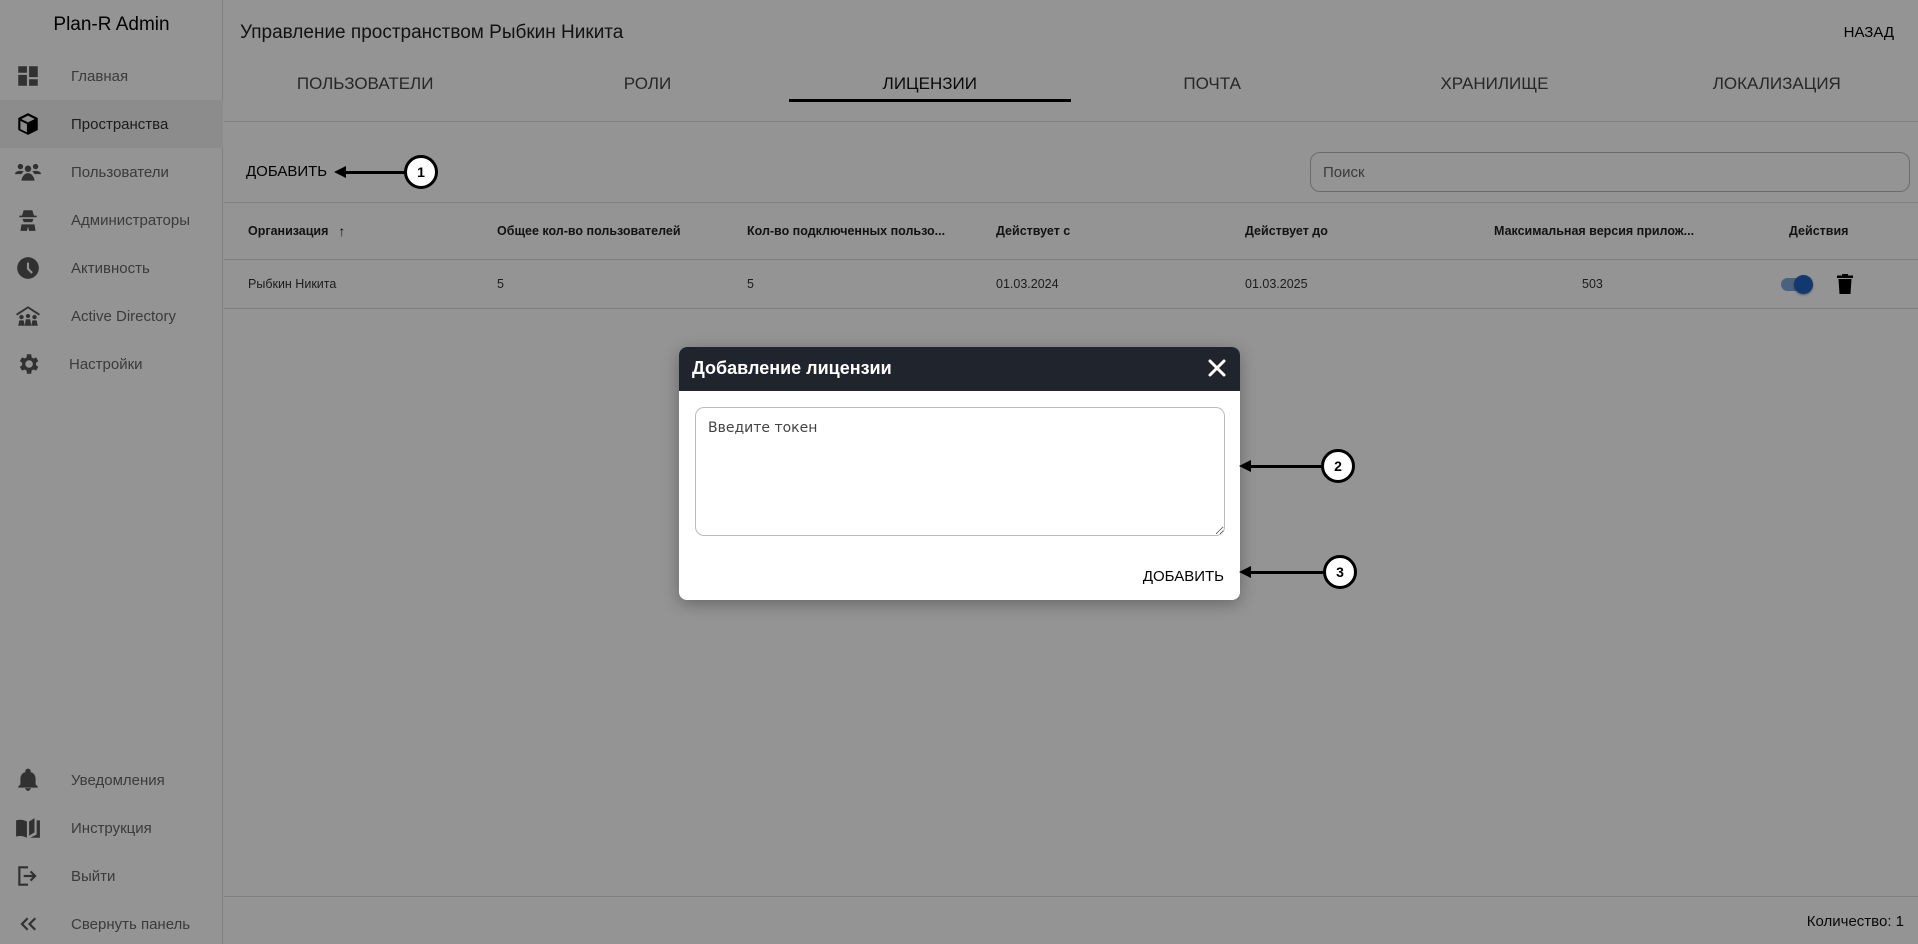  What do you see at coordinates (792, 368) in the screenshot?
I see `dialog-title: Добавление лицензии` at bounding box center [792, 368].